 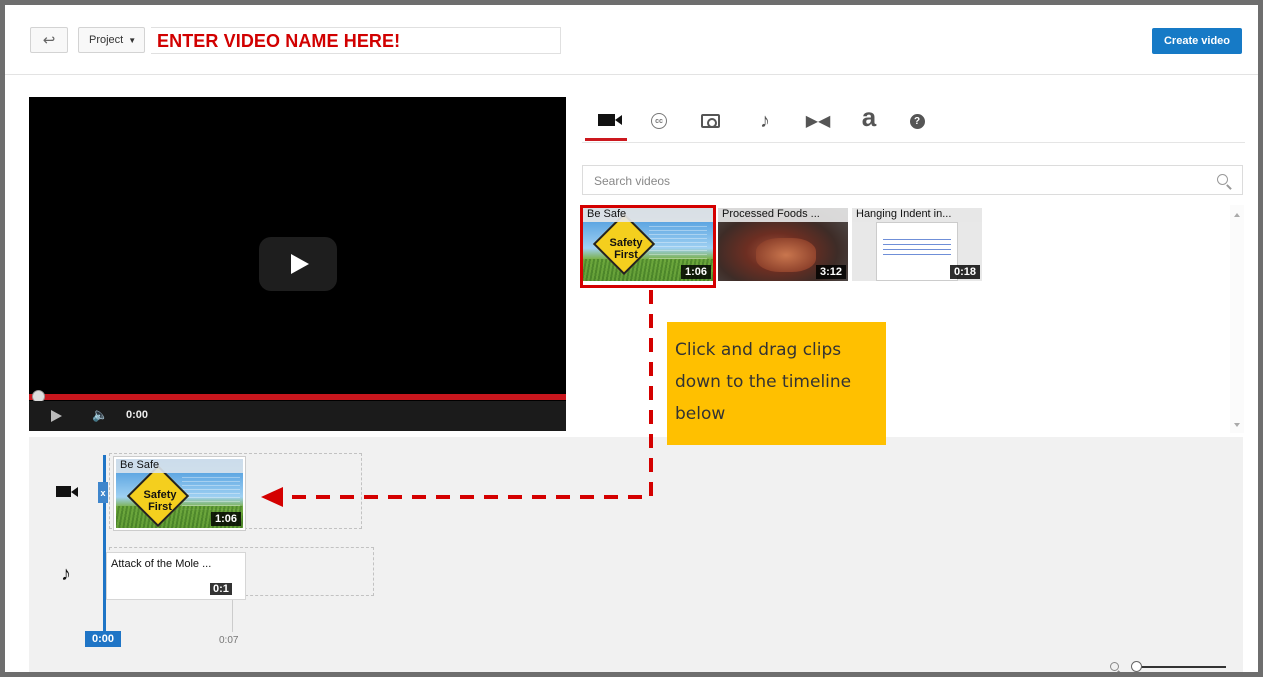 I want to click on clip-library-scrollbar, so click(x=1237, y=319).